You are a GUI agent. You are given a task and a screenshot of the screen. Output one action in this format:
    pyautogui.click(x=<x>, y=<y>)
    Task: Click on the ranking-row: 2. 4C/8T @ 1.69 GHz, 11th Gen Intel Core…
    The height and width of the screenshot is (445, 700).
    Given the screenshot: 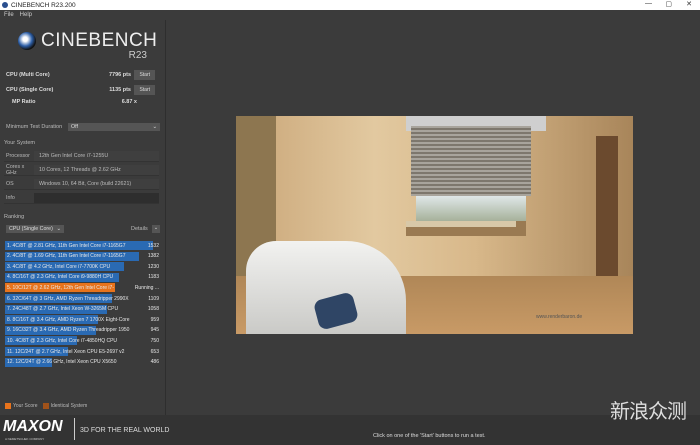 What is the action you would take?
    pyautogui.click(x=83, y=256)
    